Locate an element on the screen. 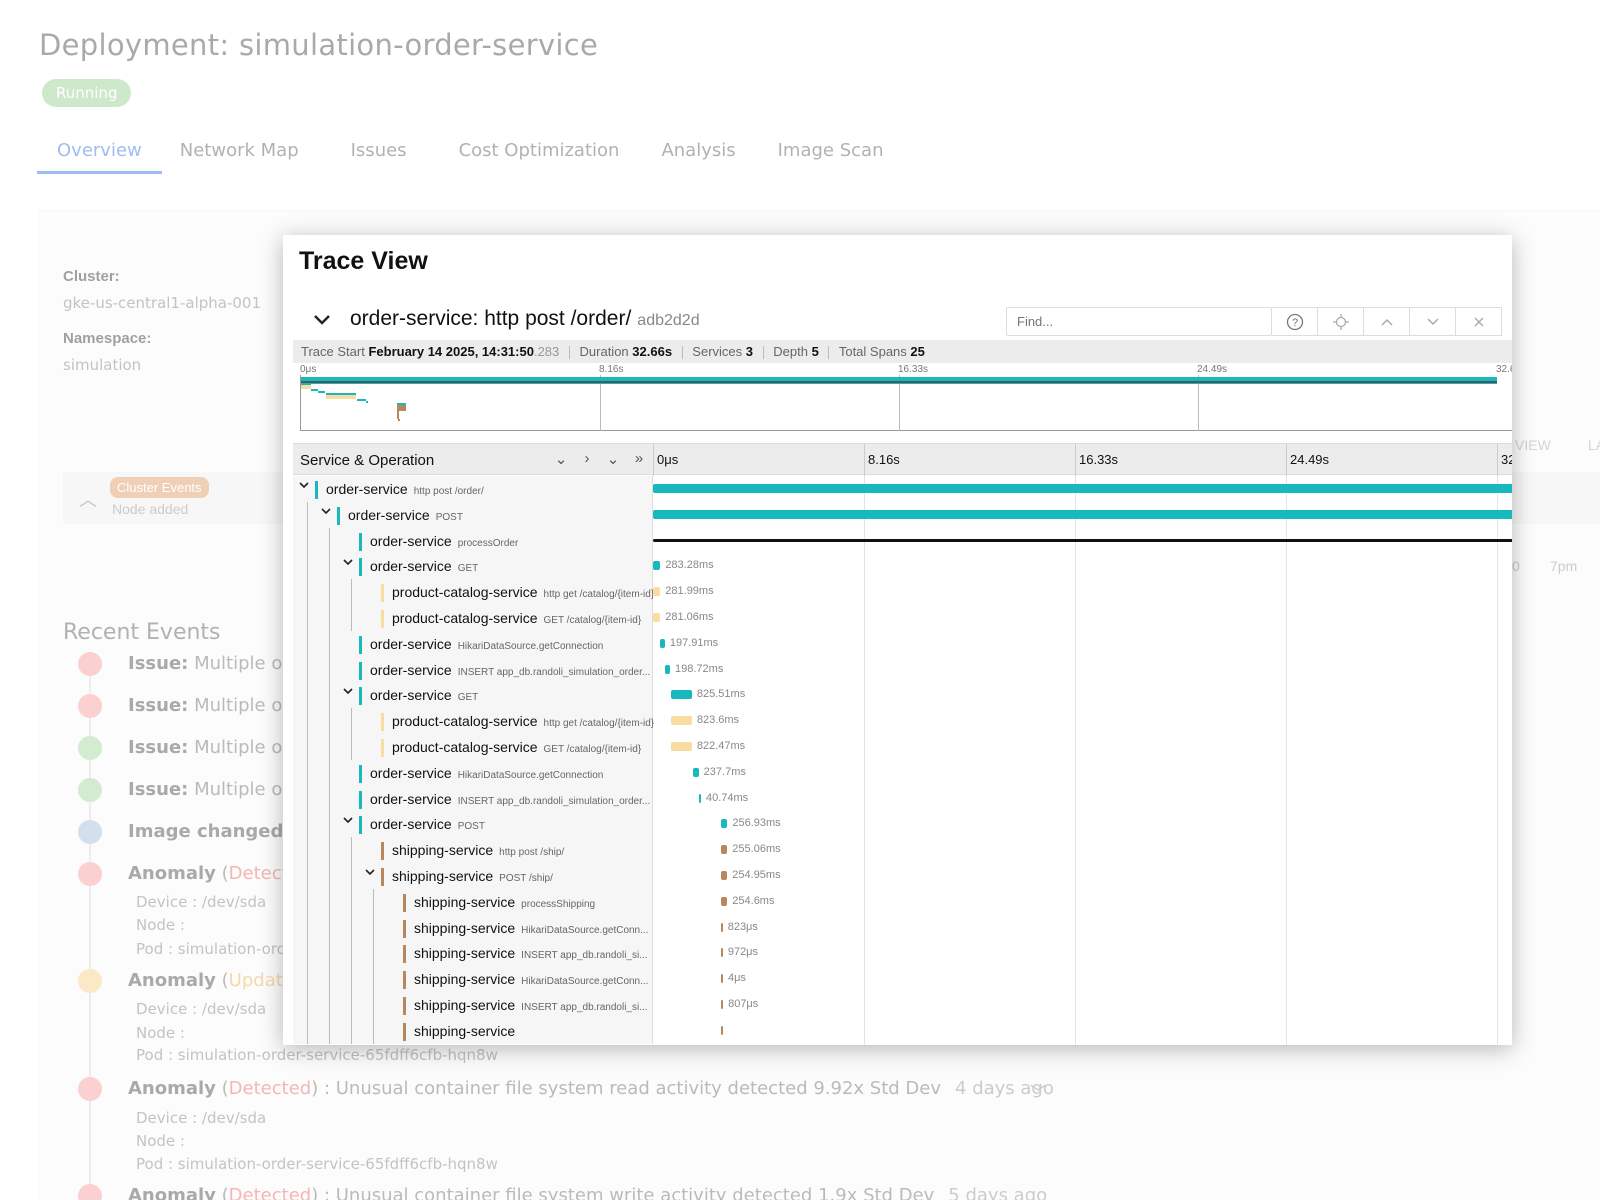 This screenshot has height=1200, width=1600. recent-events-title: Recent Events is located at coordinates (142, 632).